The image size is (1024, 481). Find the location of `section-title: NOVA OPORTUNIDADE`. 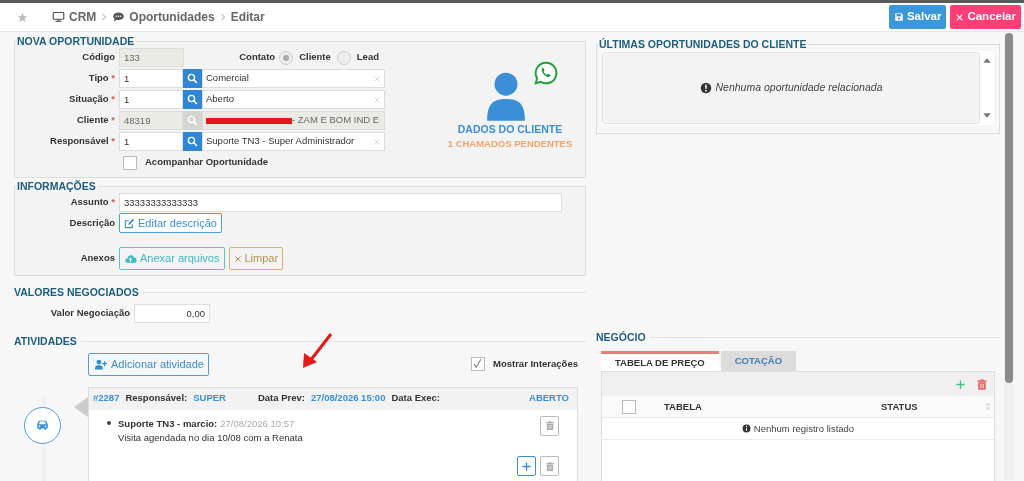

section-title: NOVA OPORTUNIDADE is located at coordinates (76, 42).